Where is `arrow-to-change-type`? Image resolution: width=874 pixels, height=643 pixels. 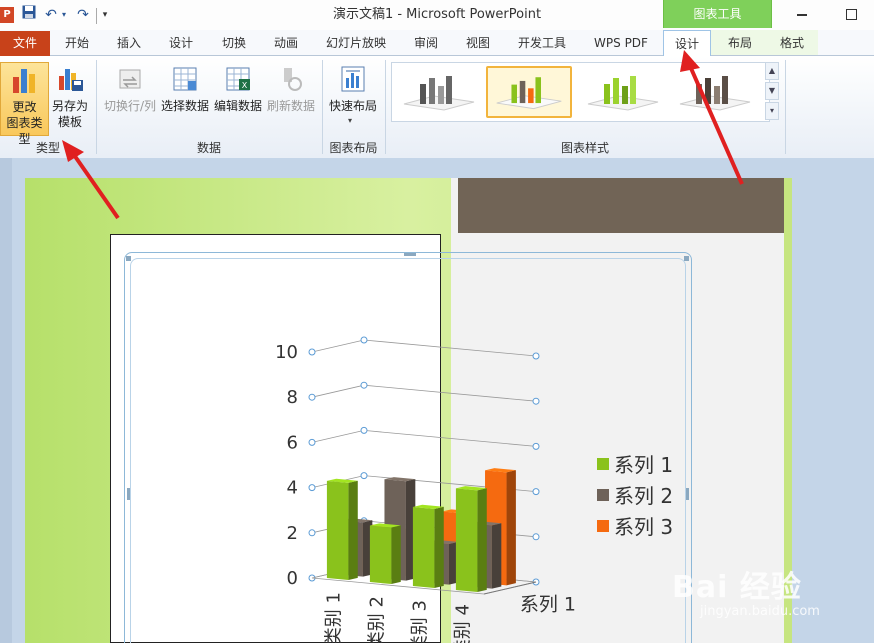 arrow-to-change-type is located at coordinates (95, 185).